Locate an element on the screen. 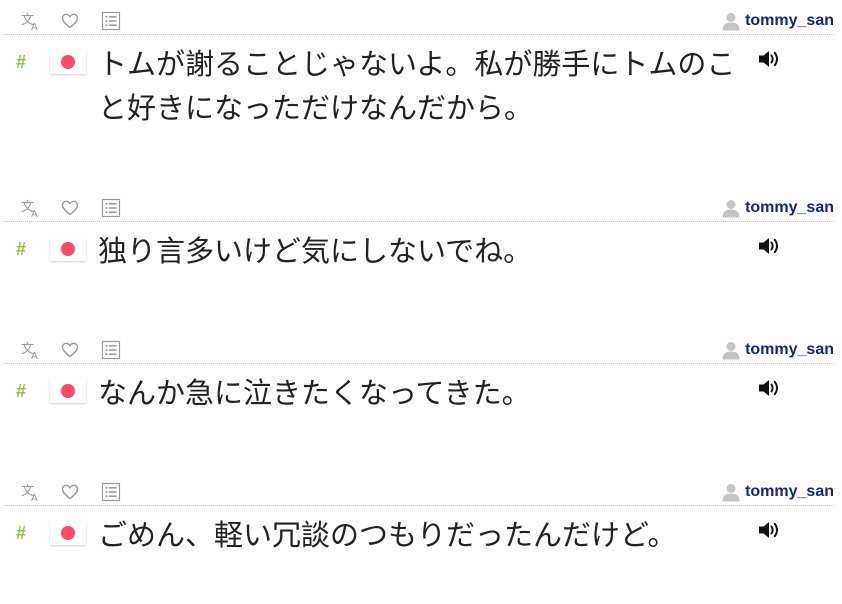 The width and height of the screenshot is (842, 604). sentence-text: なんか急に泣きたくなってきた。 is located at coordinates (314, 393).